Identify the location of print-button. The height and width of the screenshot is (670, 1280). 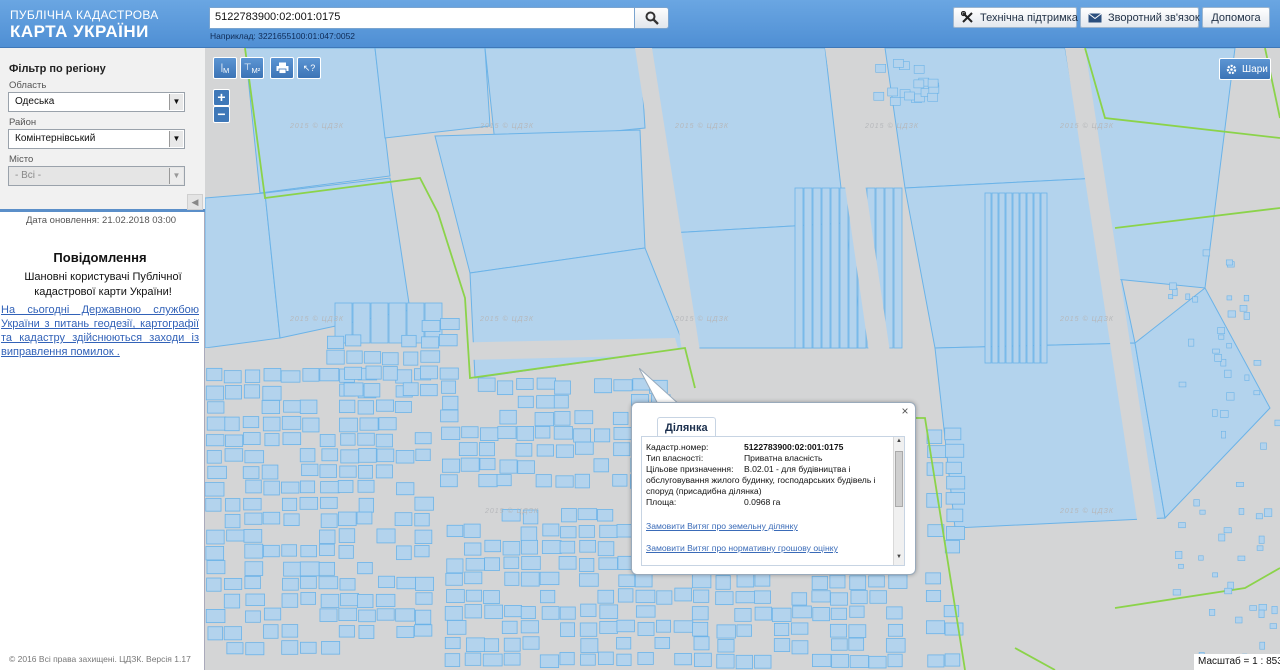
(282, 68).